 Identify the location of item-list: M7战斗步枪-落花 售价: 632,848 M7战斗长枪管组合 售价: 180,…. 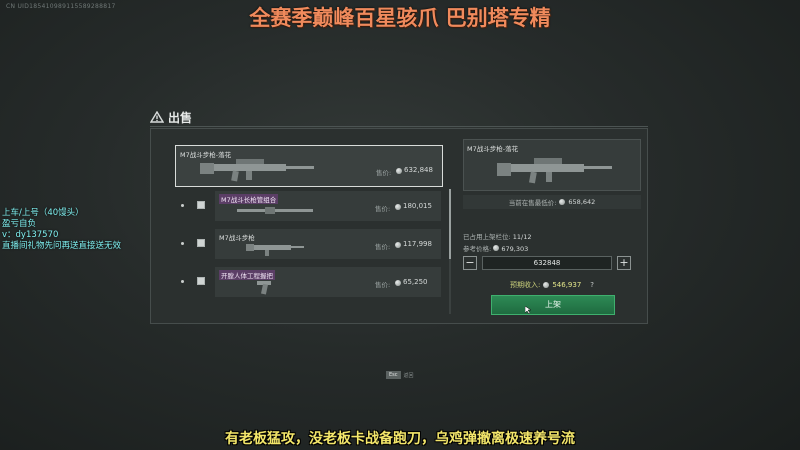
(311, 231).